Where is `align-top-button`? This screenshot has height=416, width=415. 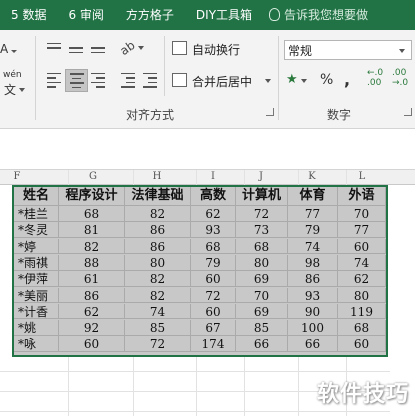
align-top-button is located at coordinates (54, 48).